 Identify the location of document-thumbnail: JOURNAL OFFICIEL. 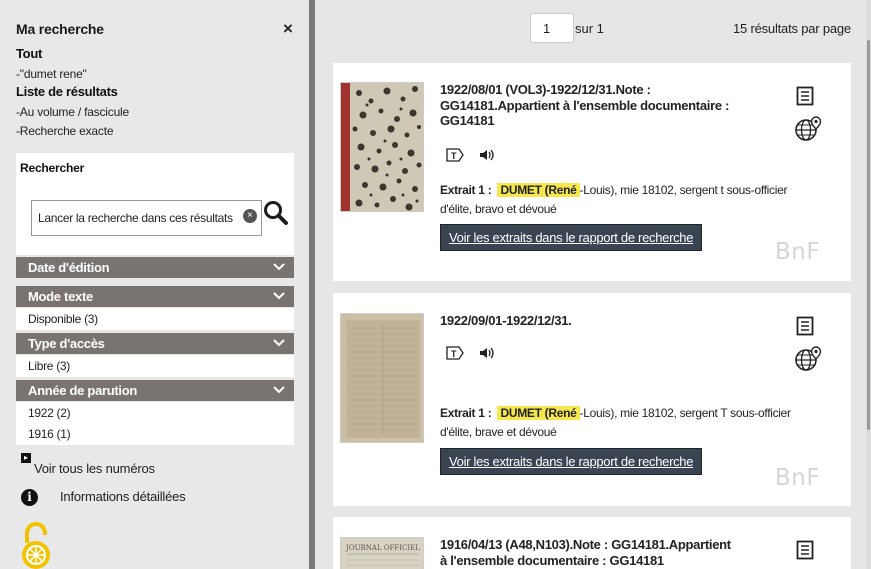
(382, 553).